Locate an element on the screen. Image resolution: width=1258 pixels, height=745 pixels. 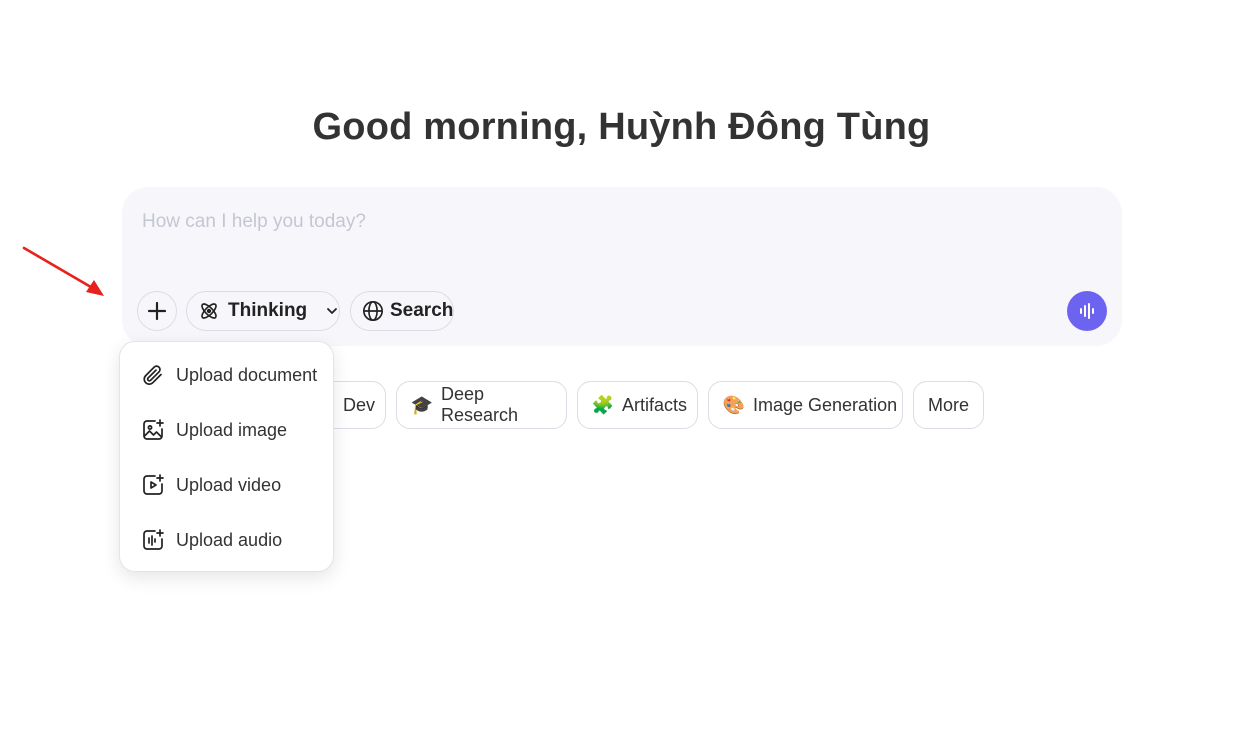
attach-button is located at coordinates (157, 311).